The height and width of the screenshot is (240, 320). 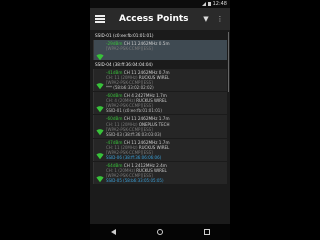 I want to click on home-button-icon, so click(x=159, y=232).